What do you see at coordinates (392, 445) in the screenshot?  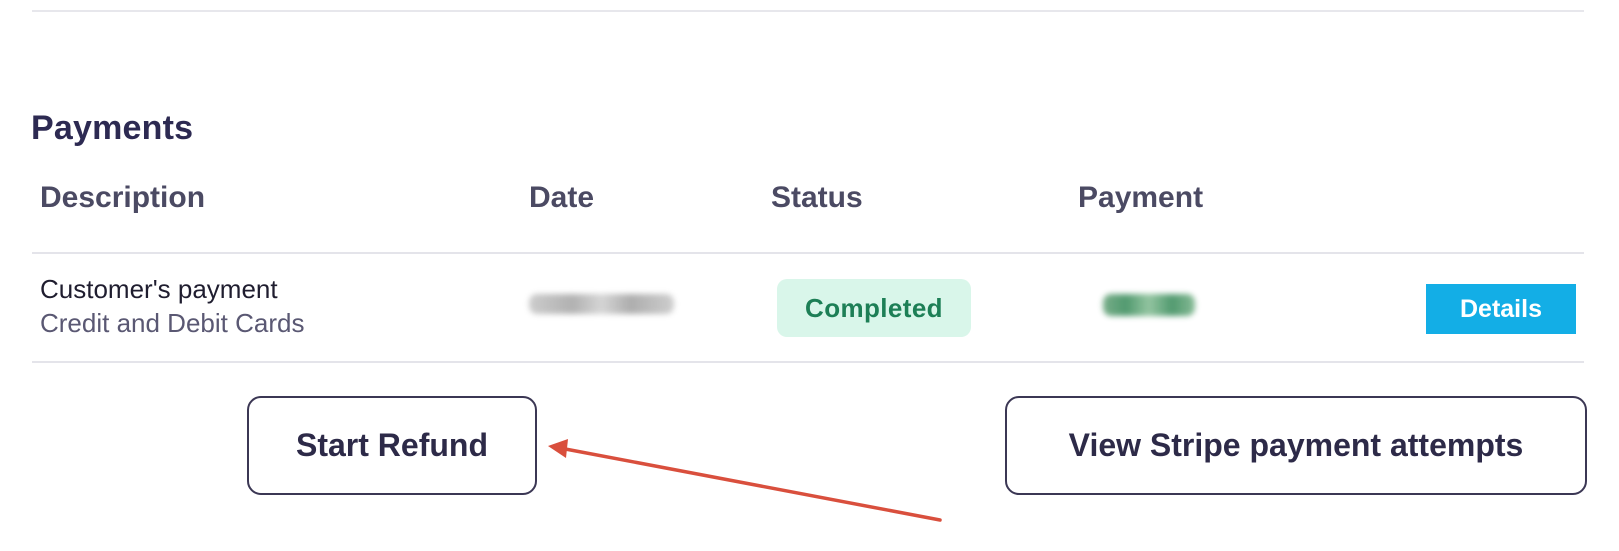 I see `start-refund-button: Start Refund` at bounding box center [392, 445].